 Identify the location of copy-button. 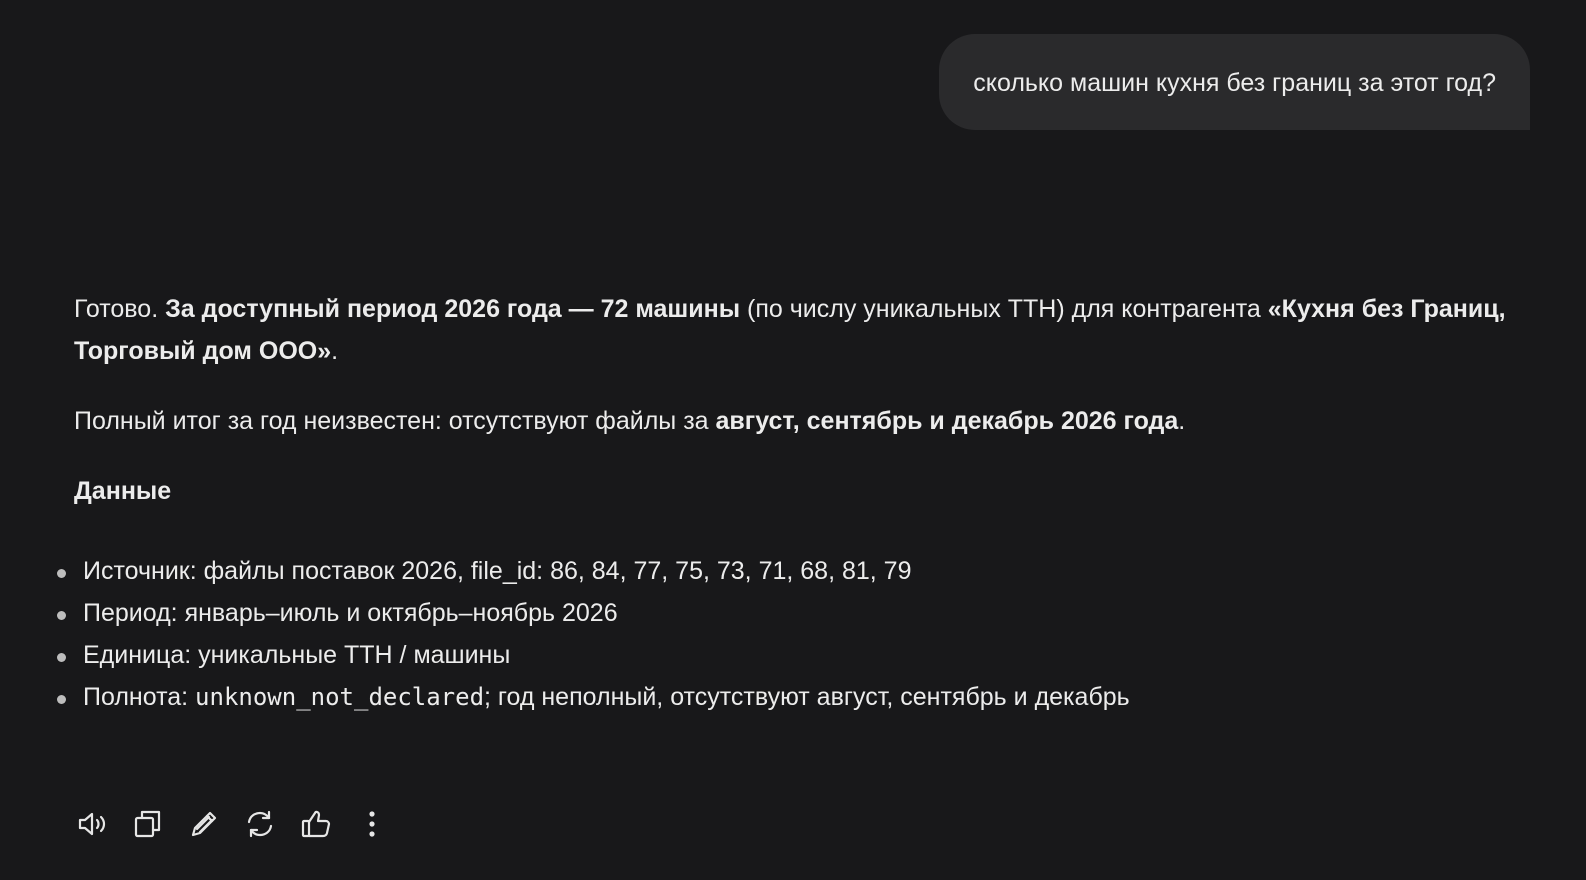
(148, 824).